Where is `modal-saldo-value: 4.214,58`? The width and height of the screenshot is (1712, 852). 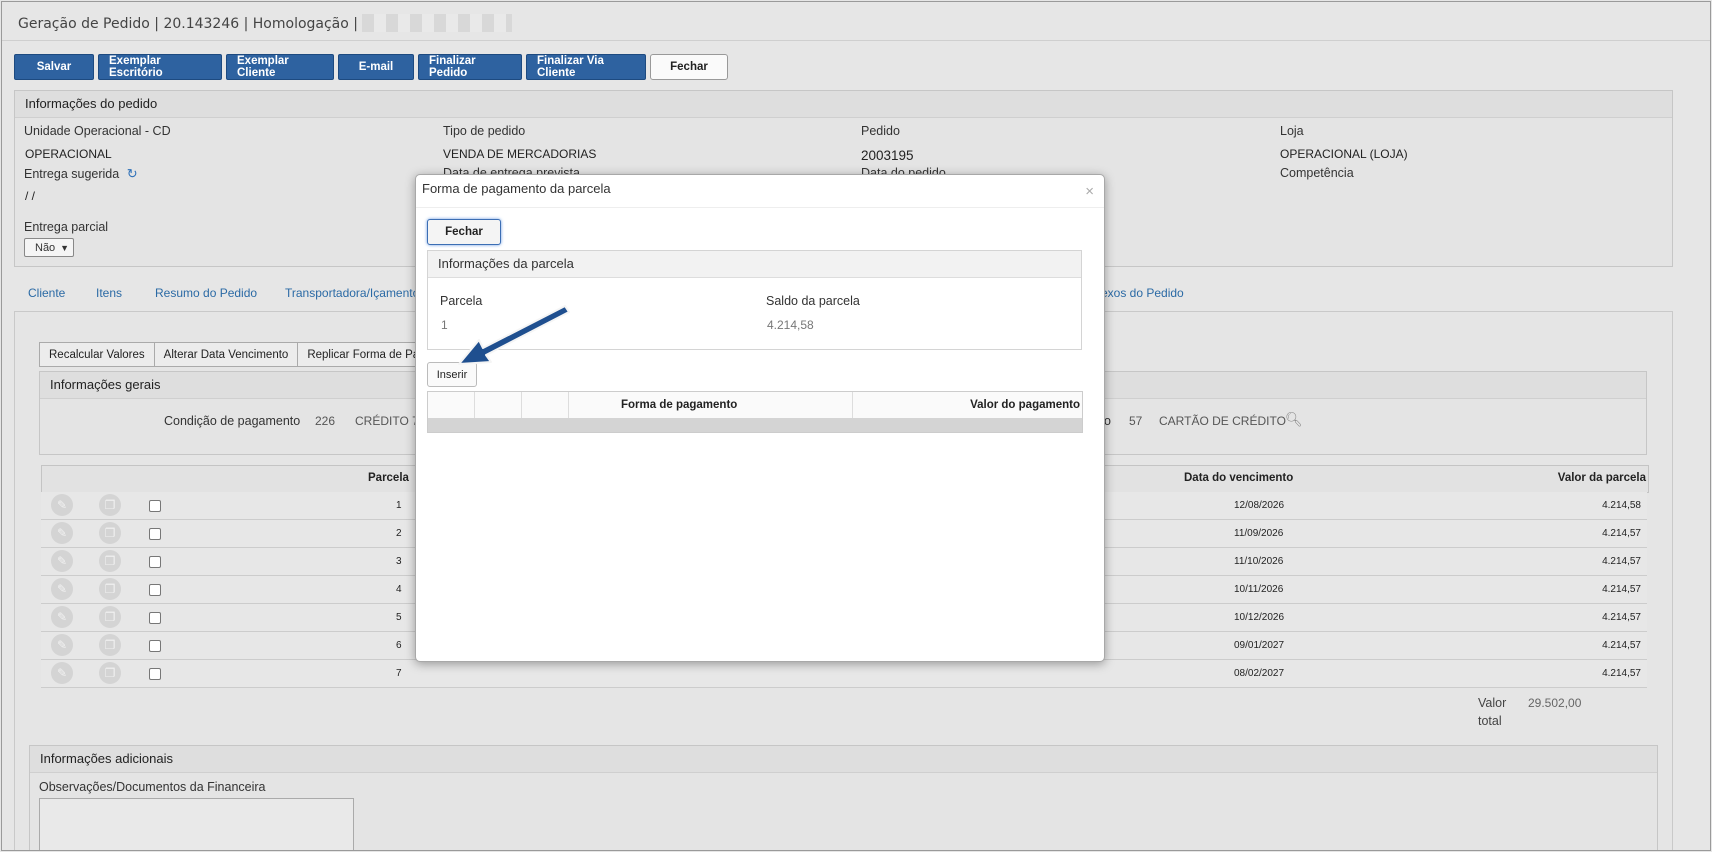 modal-saldo-value: 4.214,58 is located at coordinates (790, 325).